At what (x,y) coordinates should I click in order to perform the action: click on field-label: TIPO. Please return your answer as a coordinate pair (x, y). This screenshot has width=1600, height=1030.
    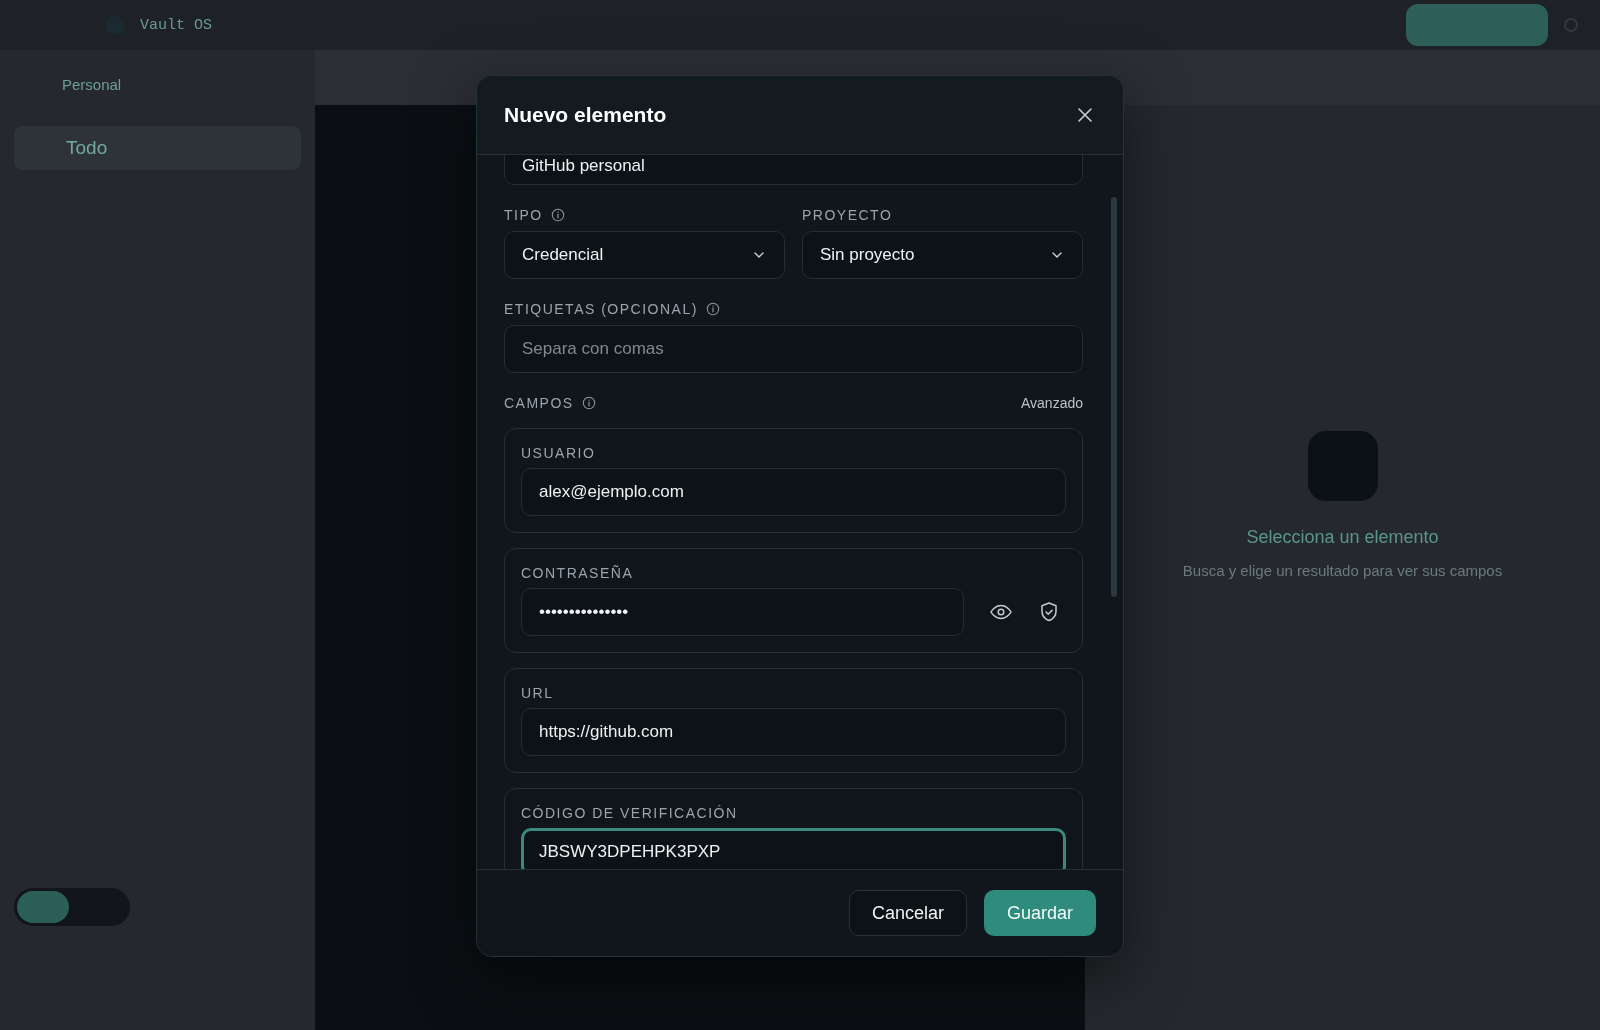
    Looking at the image, I should click on (523, 215).